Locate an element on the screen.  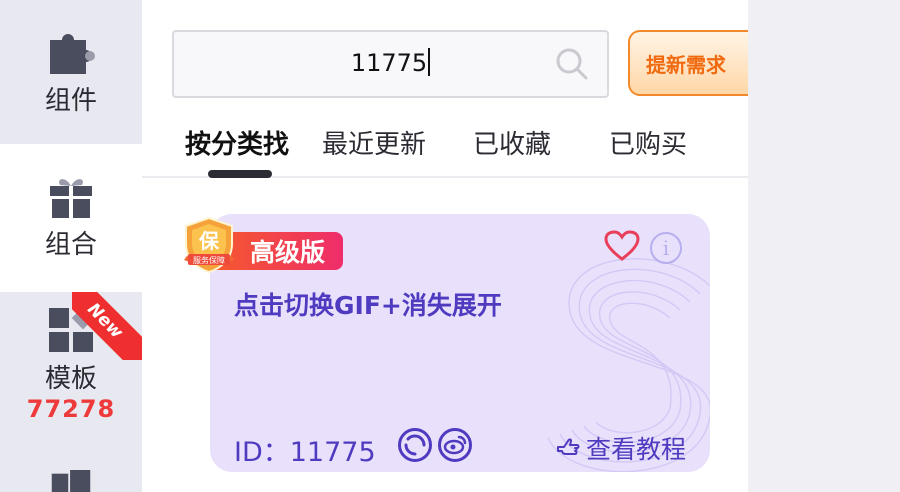
guarantee-shield-icon: 保 服务保障 is located at coordinates (209, 245).